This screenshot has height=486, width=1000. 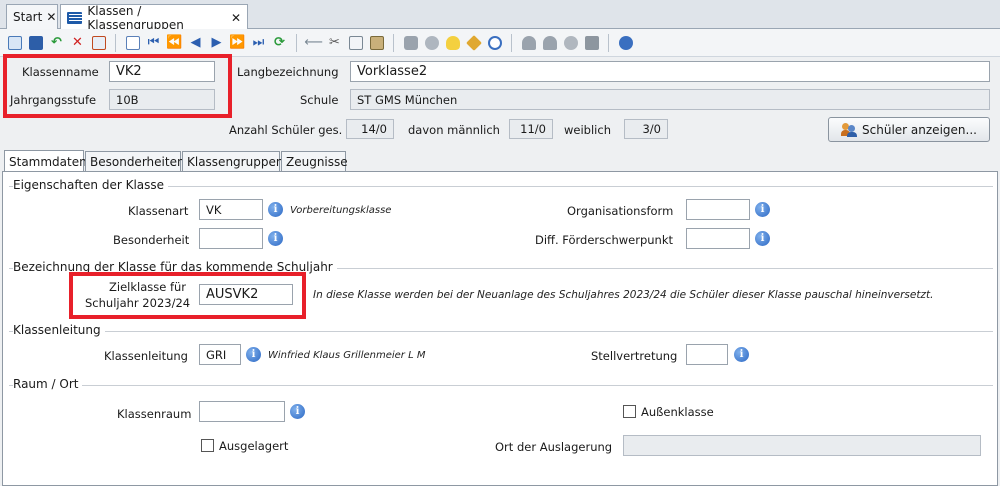 I want to click on langbezeichnung-label: Langbezeichnung, so click(x=288, y=72).